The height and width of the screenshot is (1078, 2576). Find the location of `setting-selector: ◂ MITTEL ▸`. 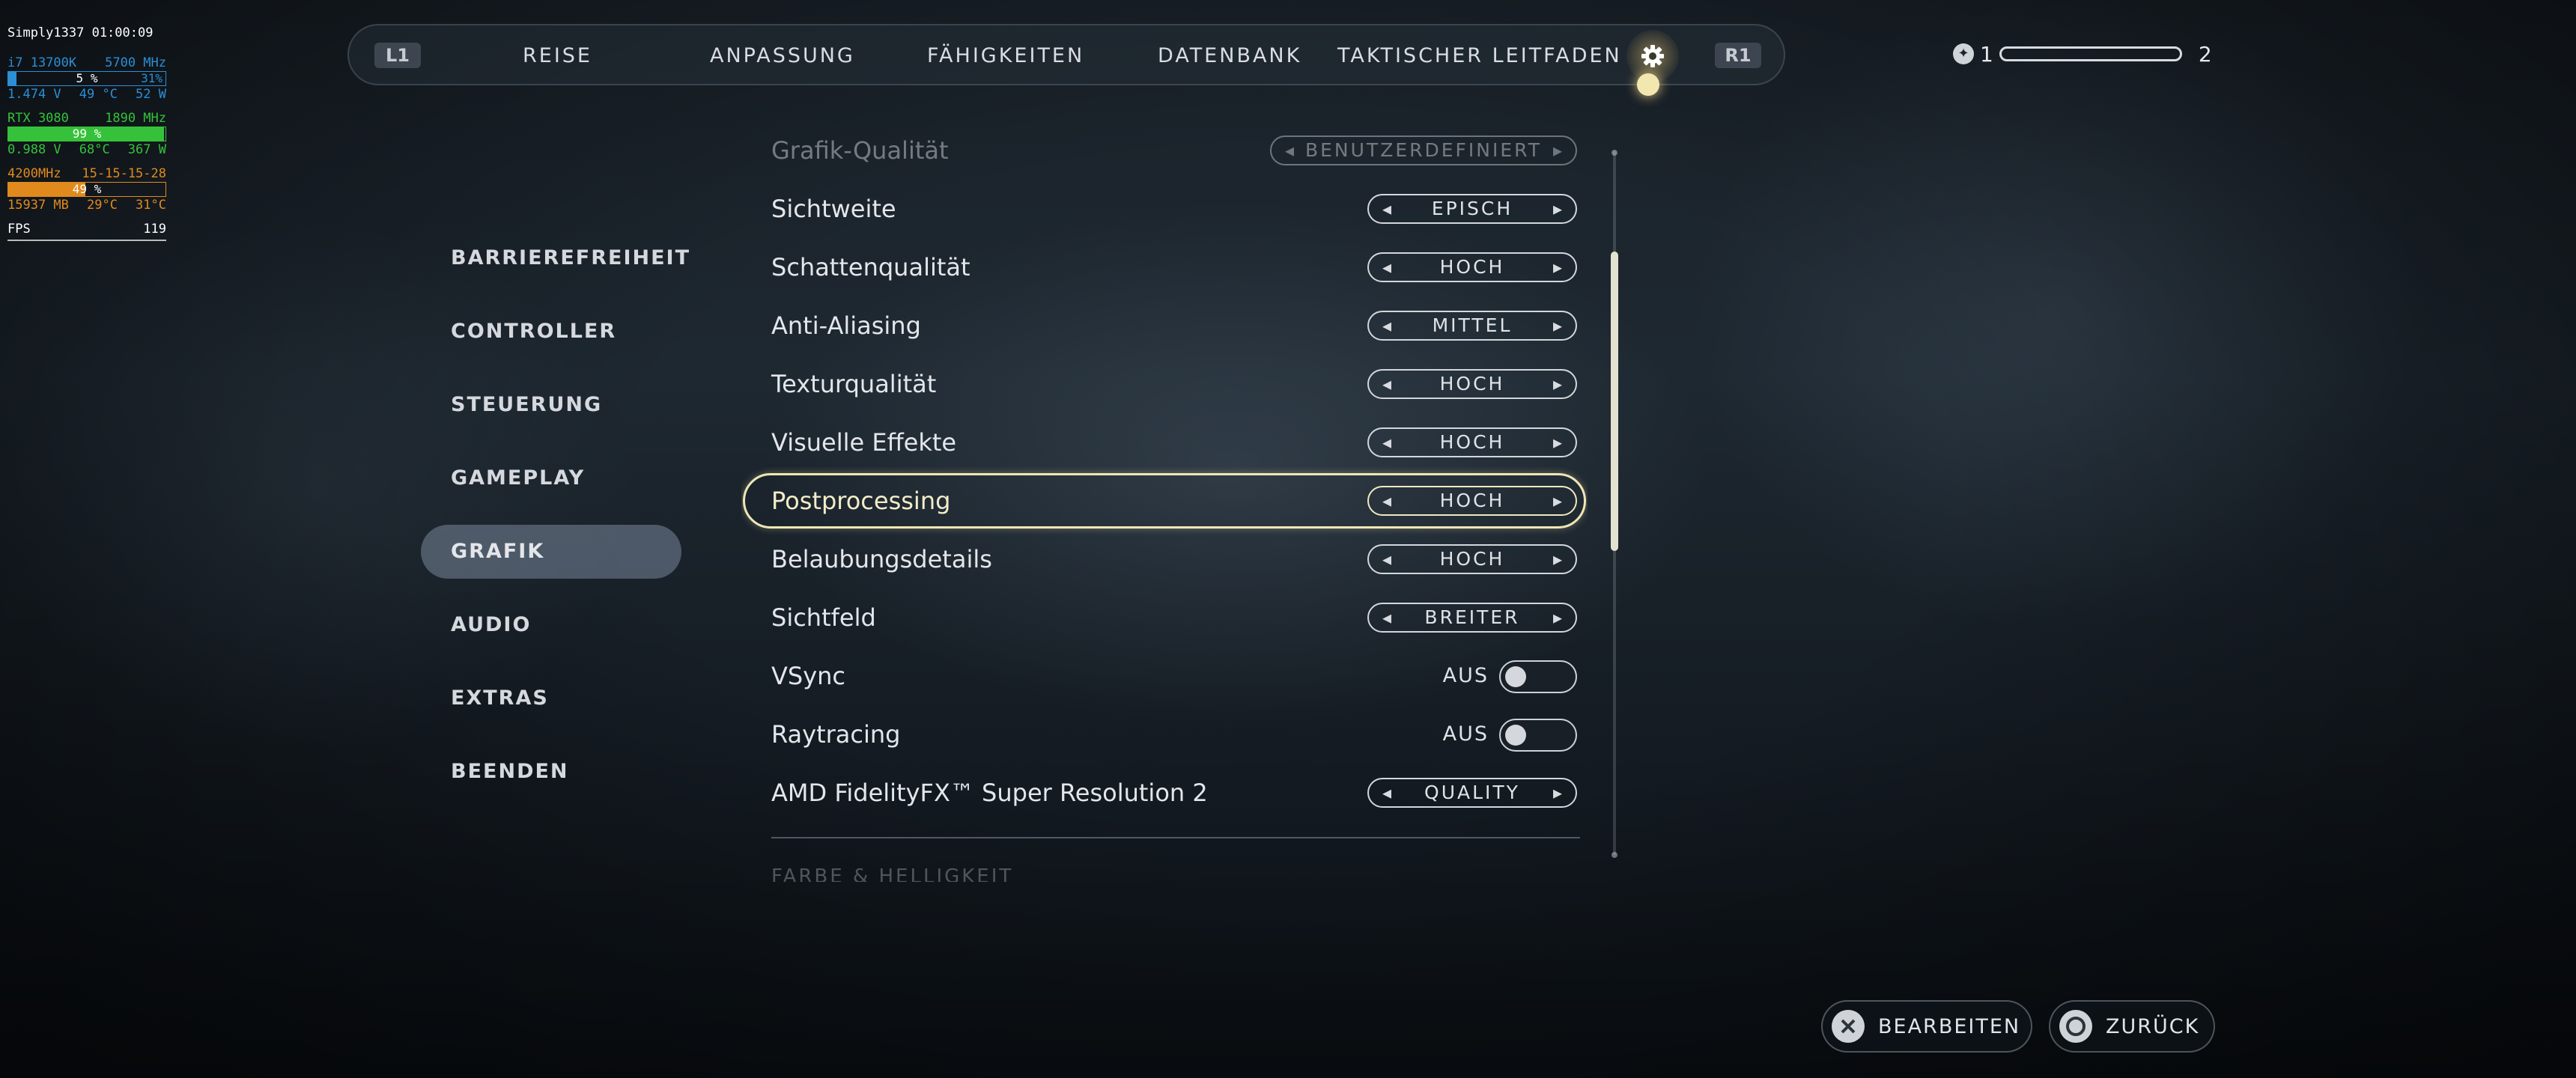

setting-selector: ◂ MITTEL ▸ is located at coordinates (1472, 326).